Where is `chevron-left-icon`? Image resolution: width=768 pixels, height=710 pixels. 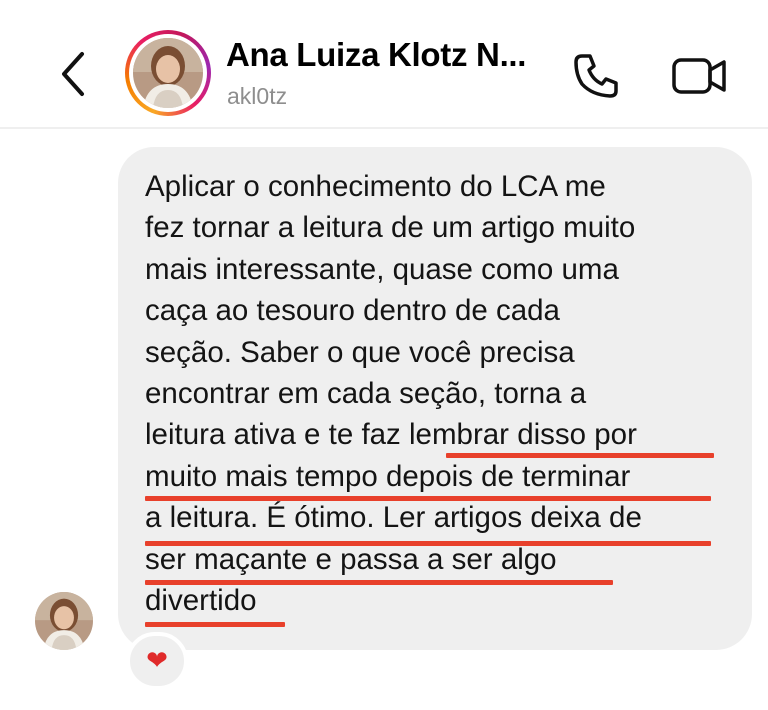 chevron-left-icon is located at coordinates (73, 74).